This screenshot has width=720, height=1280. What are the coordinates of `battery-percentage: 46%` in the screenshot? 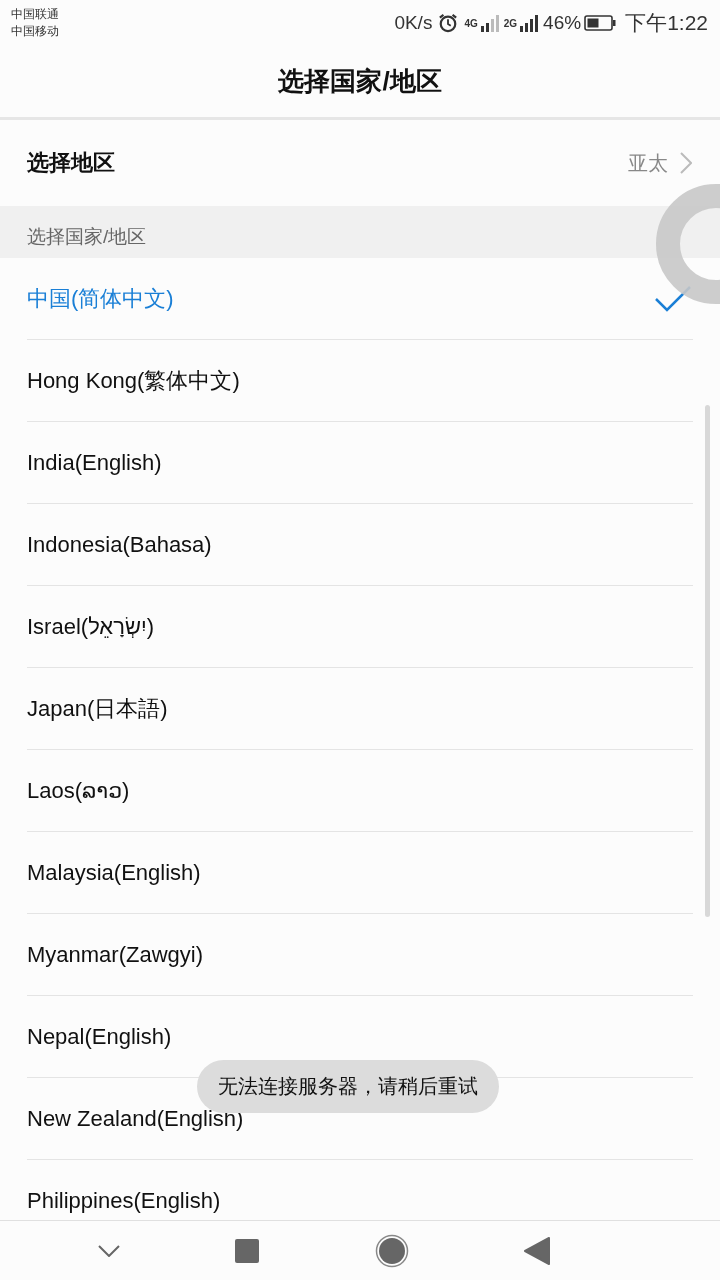 It's located at (562, 22).